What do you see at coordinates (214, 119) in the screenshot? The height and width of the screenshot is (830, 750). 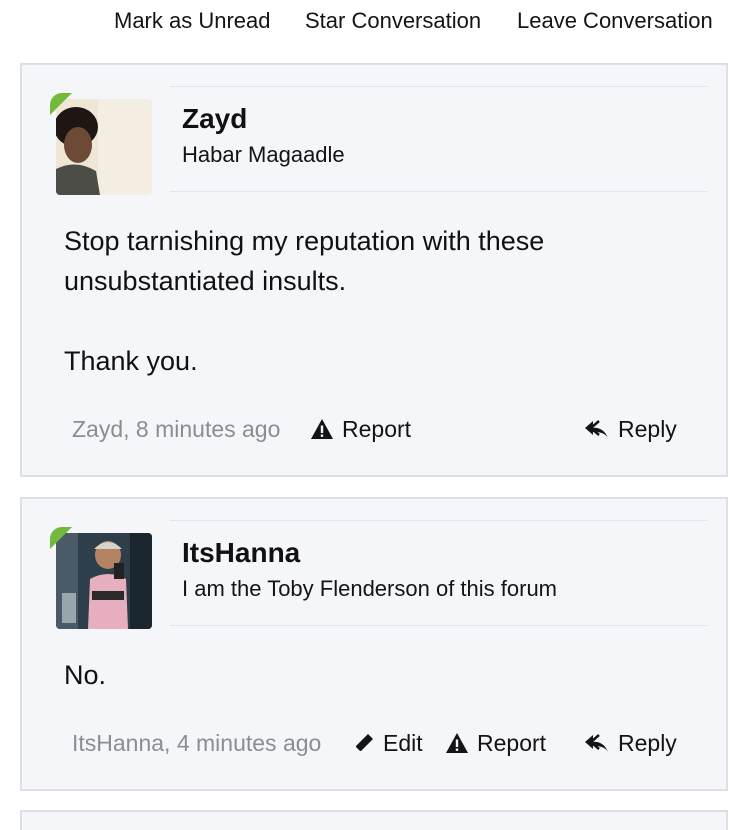 I see `username: Zayd` at bounding box center [214, 119].